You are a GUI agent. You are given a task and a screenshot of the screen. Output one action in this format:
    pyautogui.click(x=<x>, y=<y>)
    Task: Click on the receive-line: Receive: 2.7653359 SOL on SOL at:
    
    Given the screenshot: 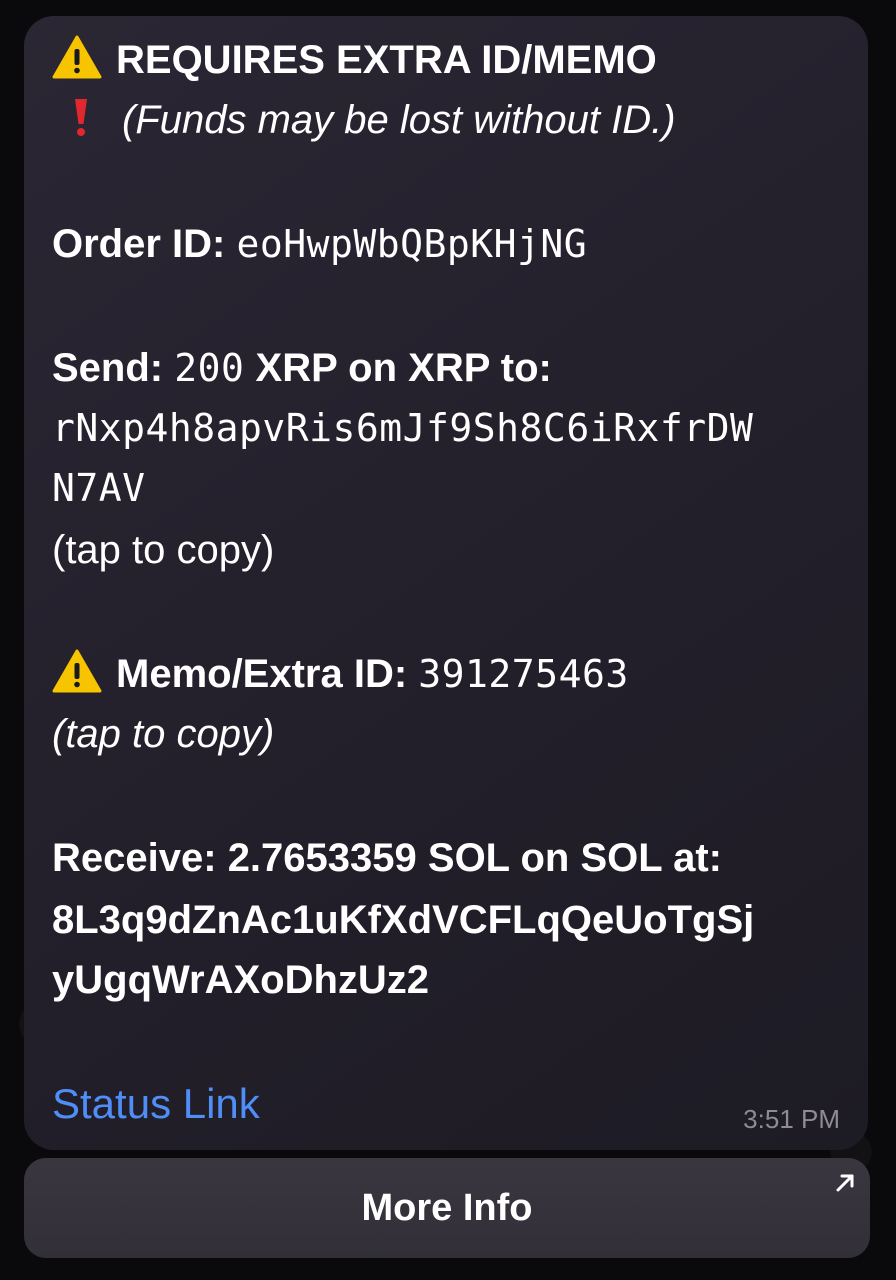 What is the action you would take?
    pyautogui.click(x=450, y=858)
    